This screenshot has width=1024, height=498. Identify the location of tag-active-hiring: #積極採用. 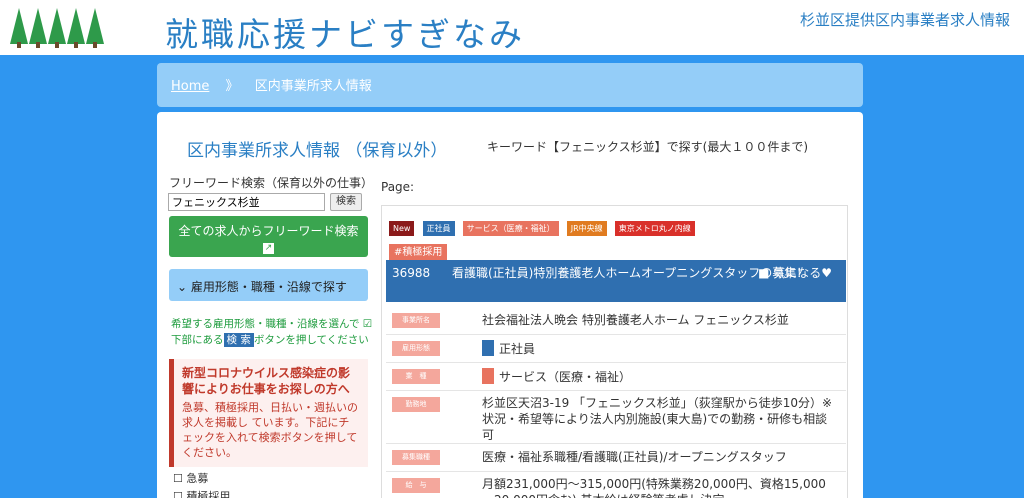
(418, 252).